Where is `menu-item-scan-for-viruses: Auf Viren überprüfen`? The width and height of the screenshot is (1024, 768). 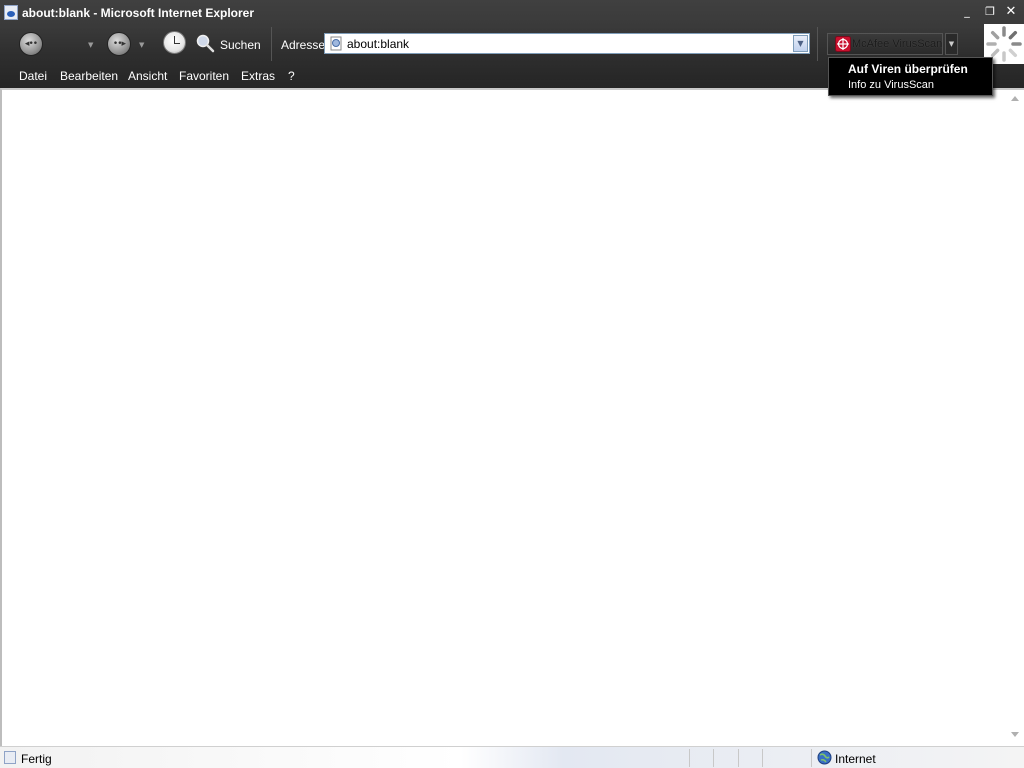
menu-item-scan-for-viruses: Auf Viren überprüfen is located at coordinates (908, 69).